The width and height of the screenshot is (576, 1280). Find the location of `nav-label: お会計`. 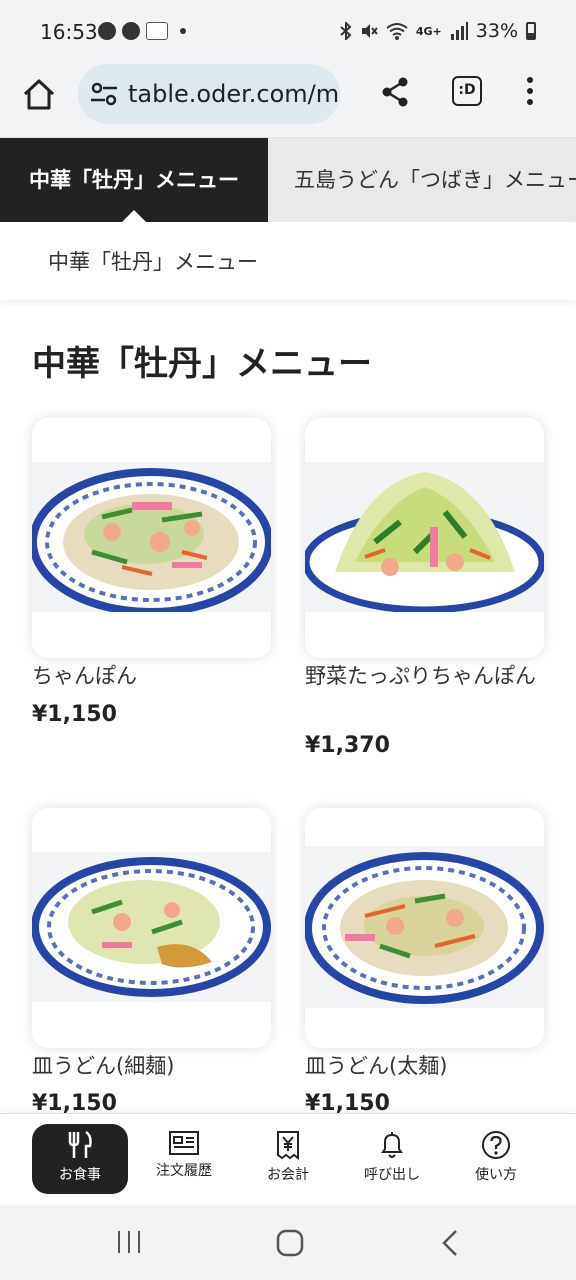

nav-label: お会計 is located at coordinates (288, 1175).